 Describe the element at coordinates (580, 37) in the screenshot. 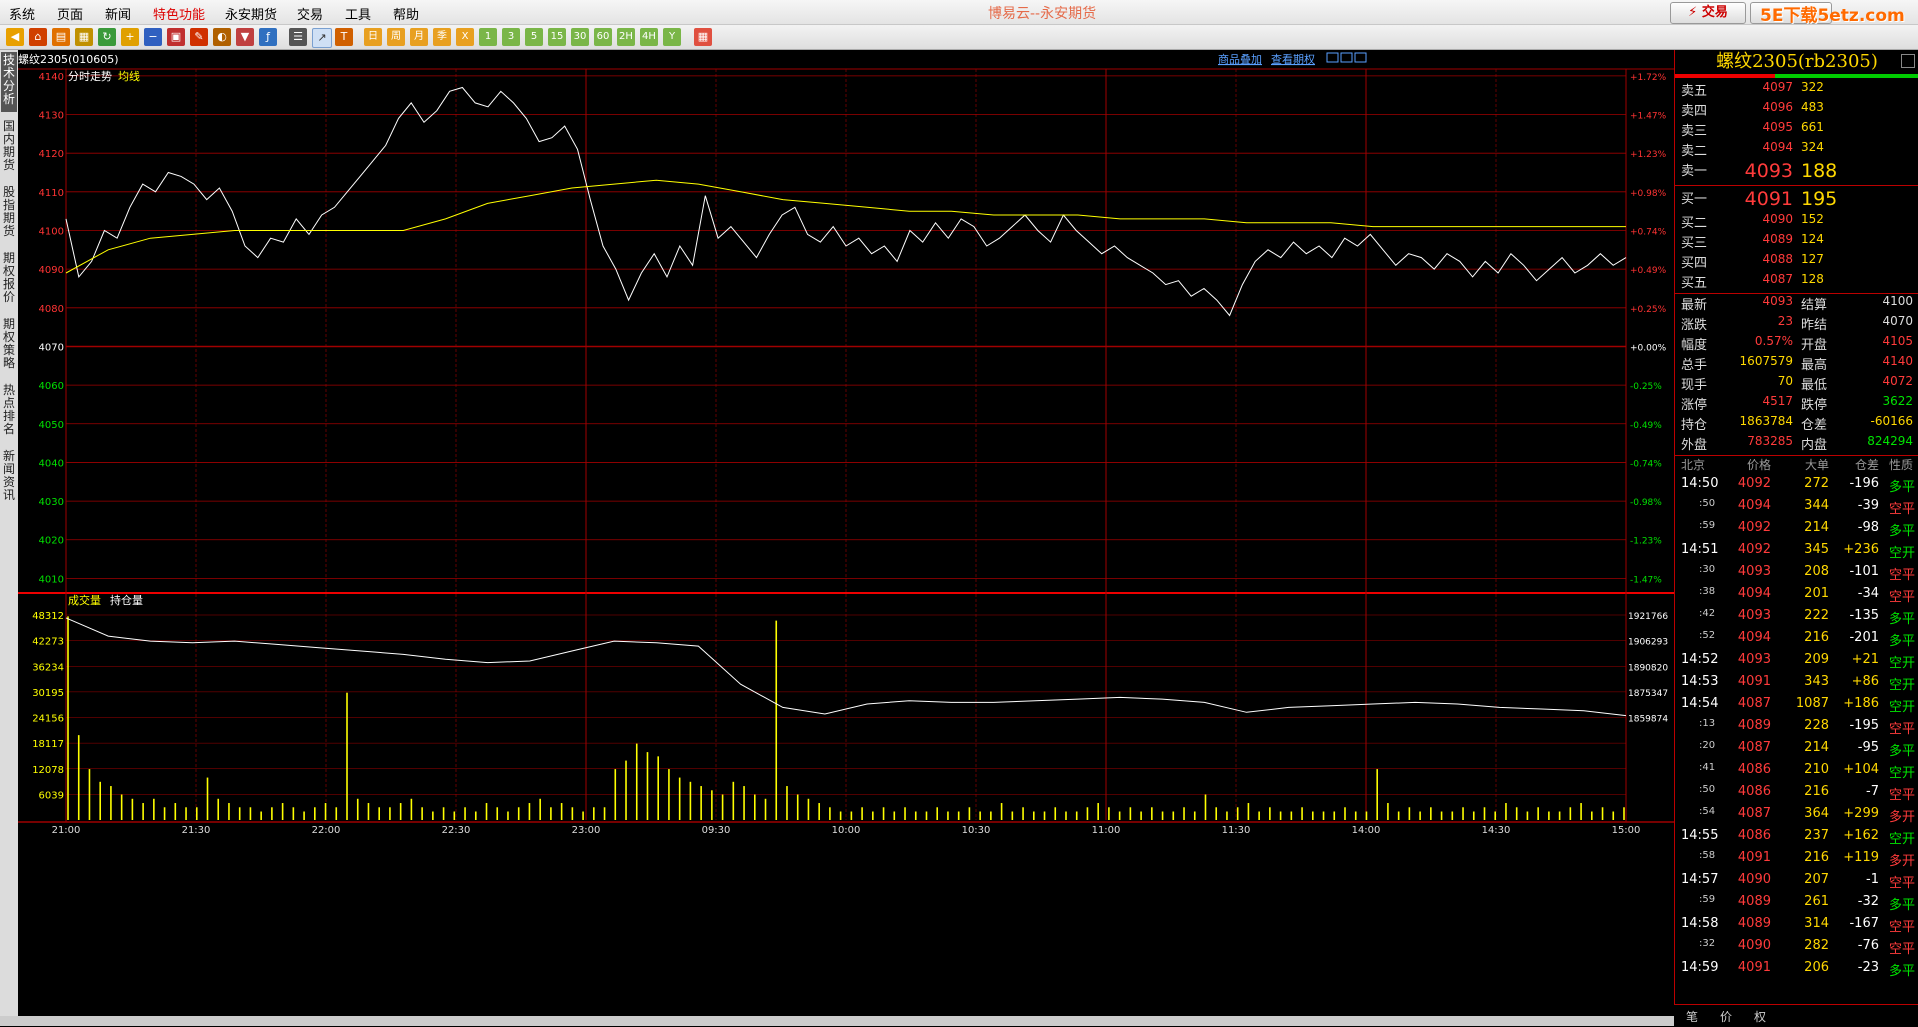

I see `period-button-9: 30` at that location.